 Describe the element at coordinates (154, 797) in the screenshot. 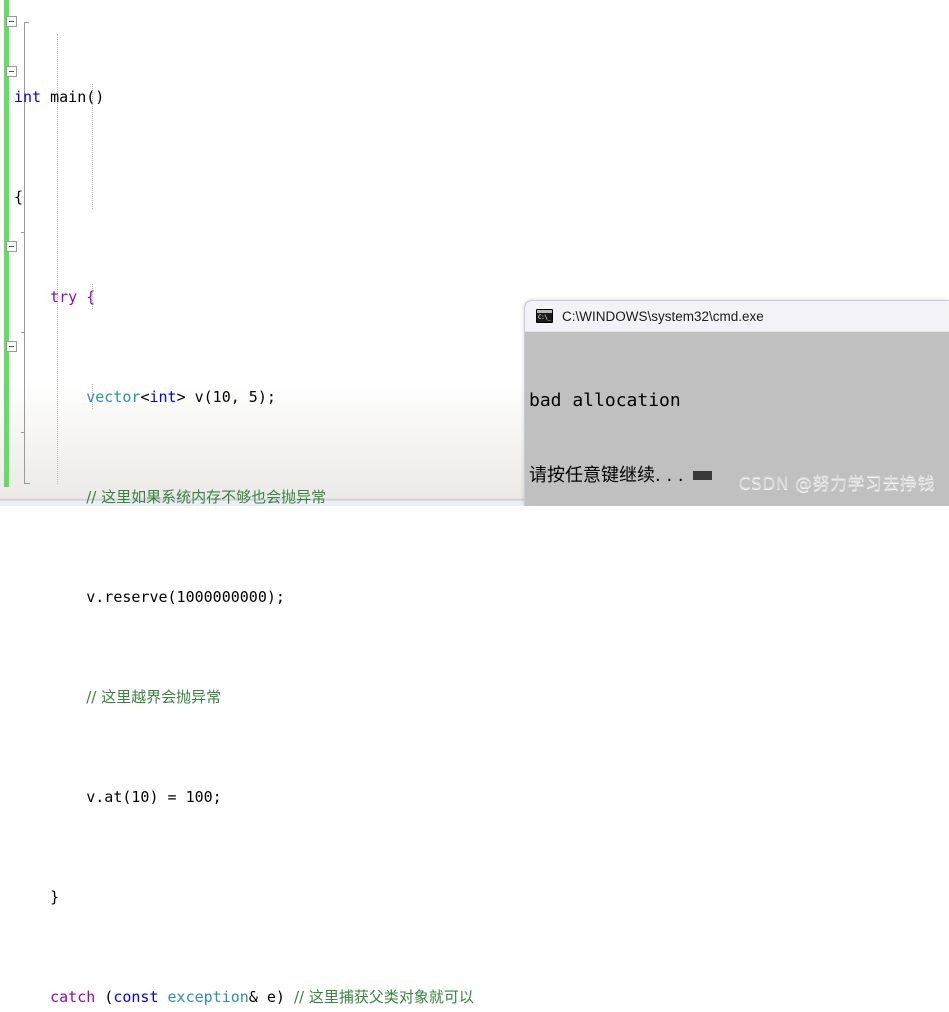

I see `call-at: v.at(10) = 100;` at that location.